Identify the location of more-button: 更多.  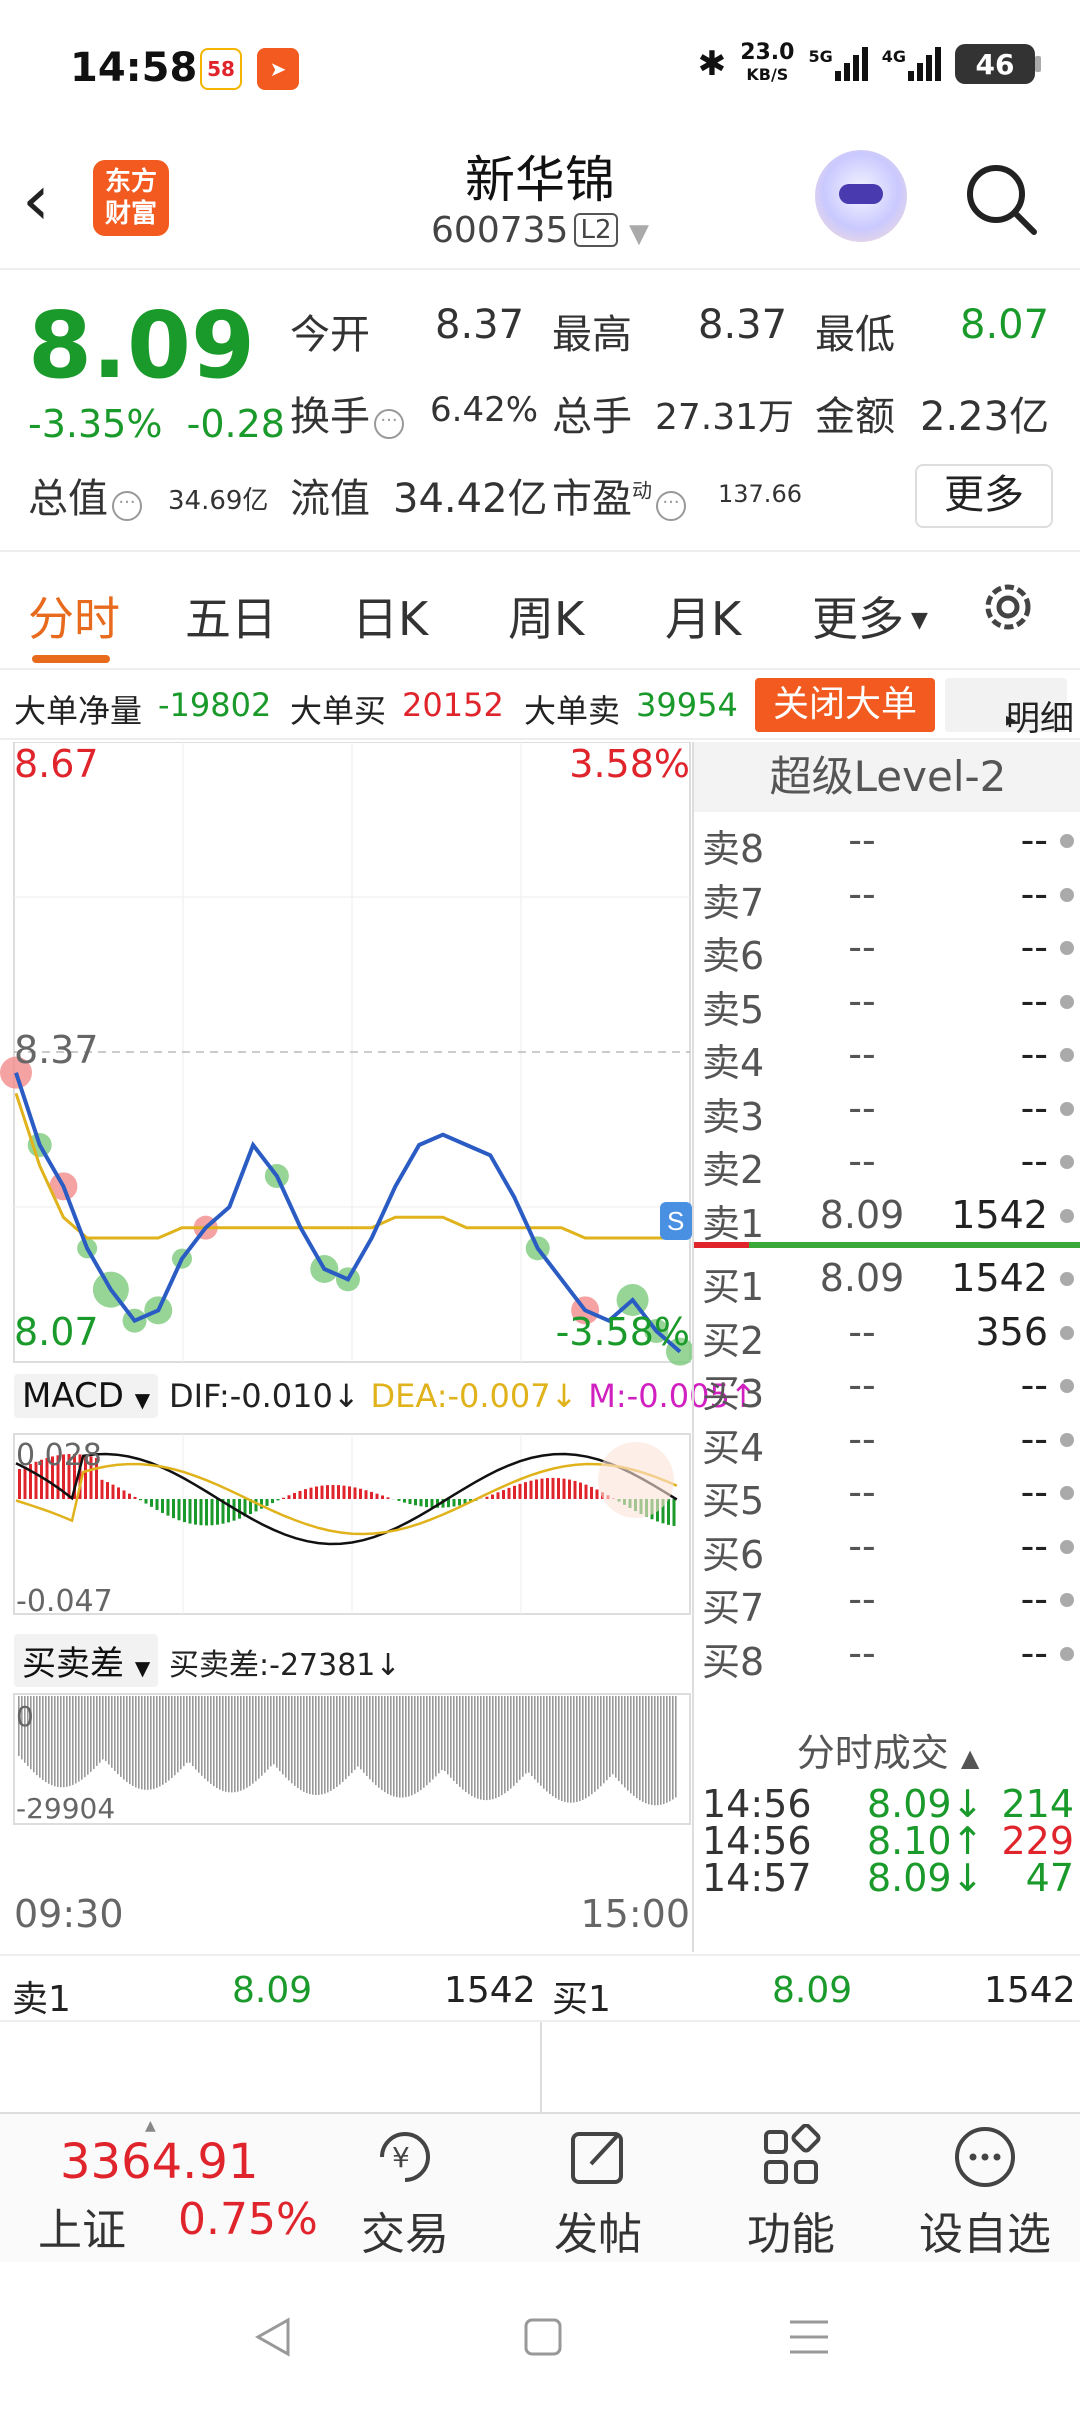
(984, 496).